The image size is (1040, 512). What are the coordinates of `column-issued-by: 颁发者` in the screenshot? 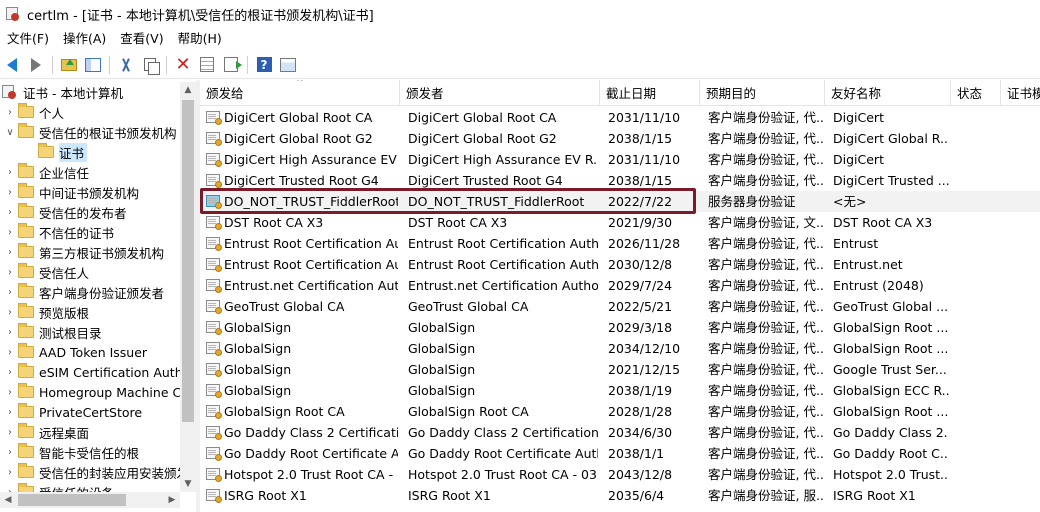 It's located at (500, 93).